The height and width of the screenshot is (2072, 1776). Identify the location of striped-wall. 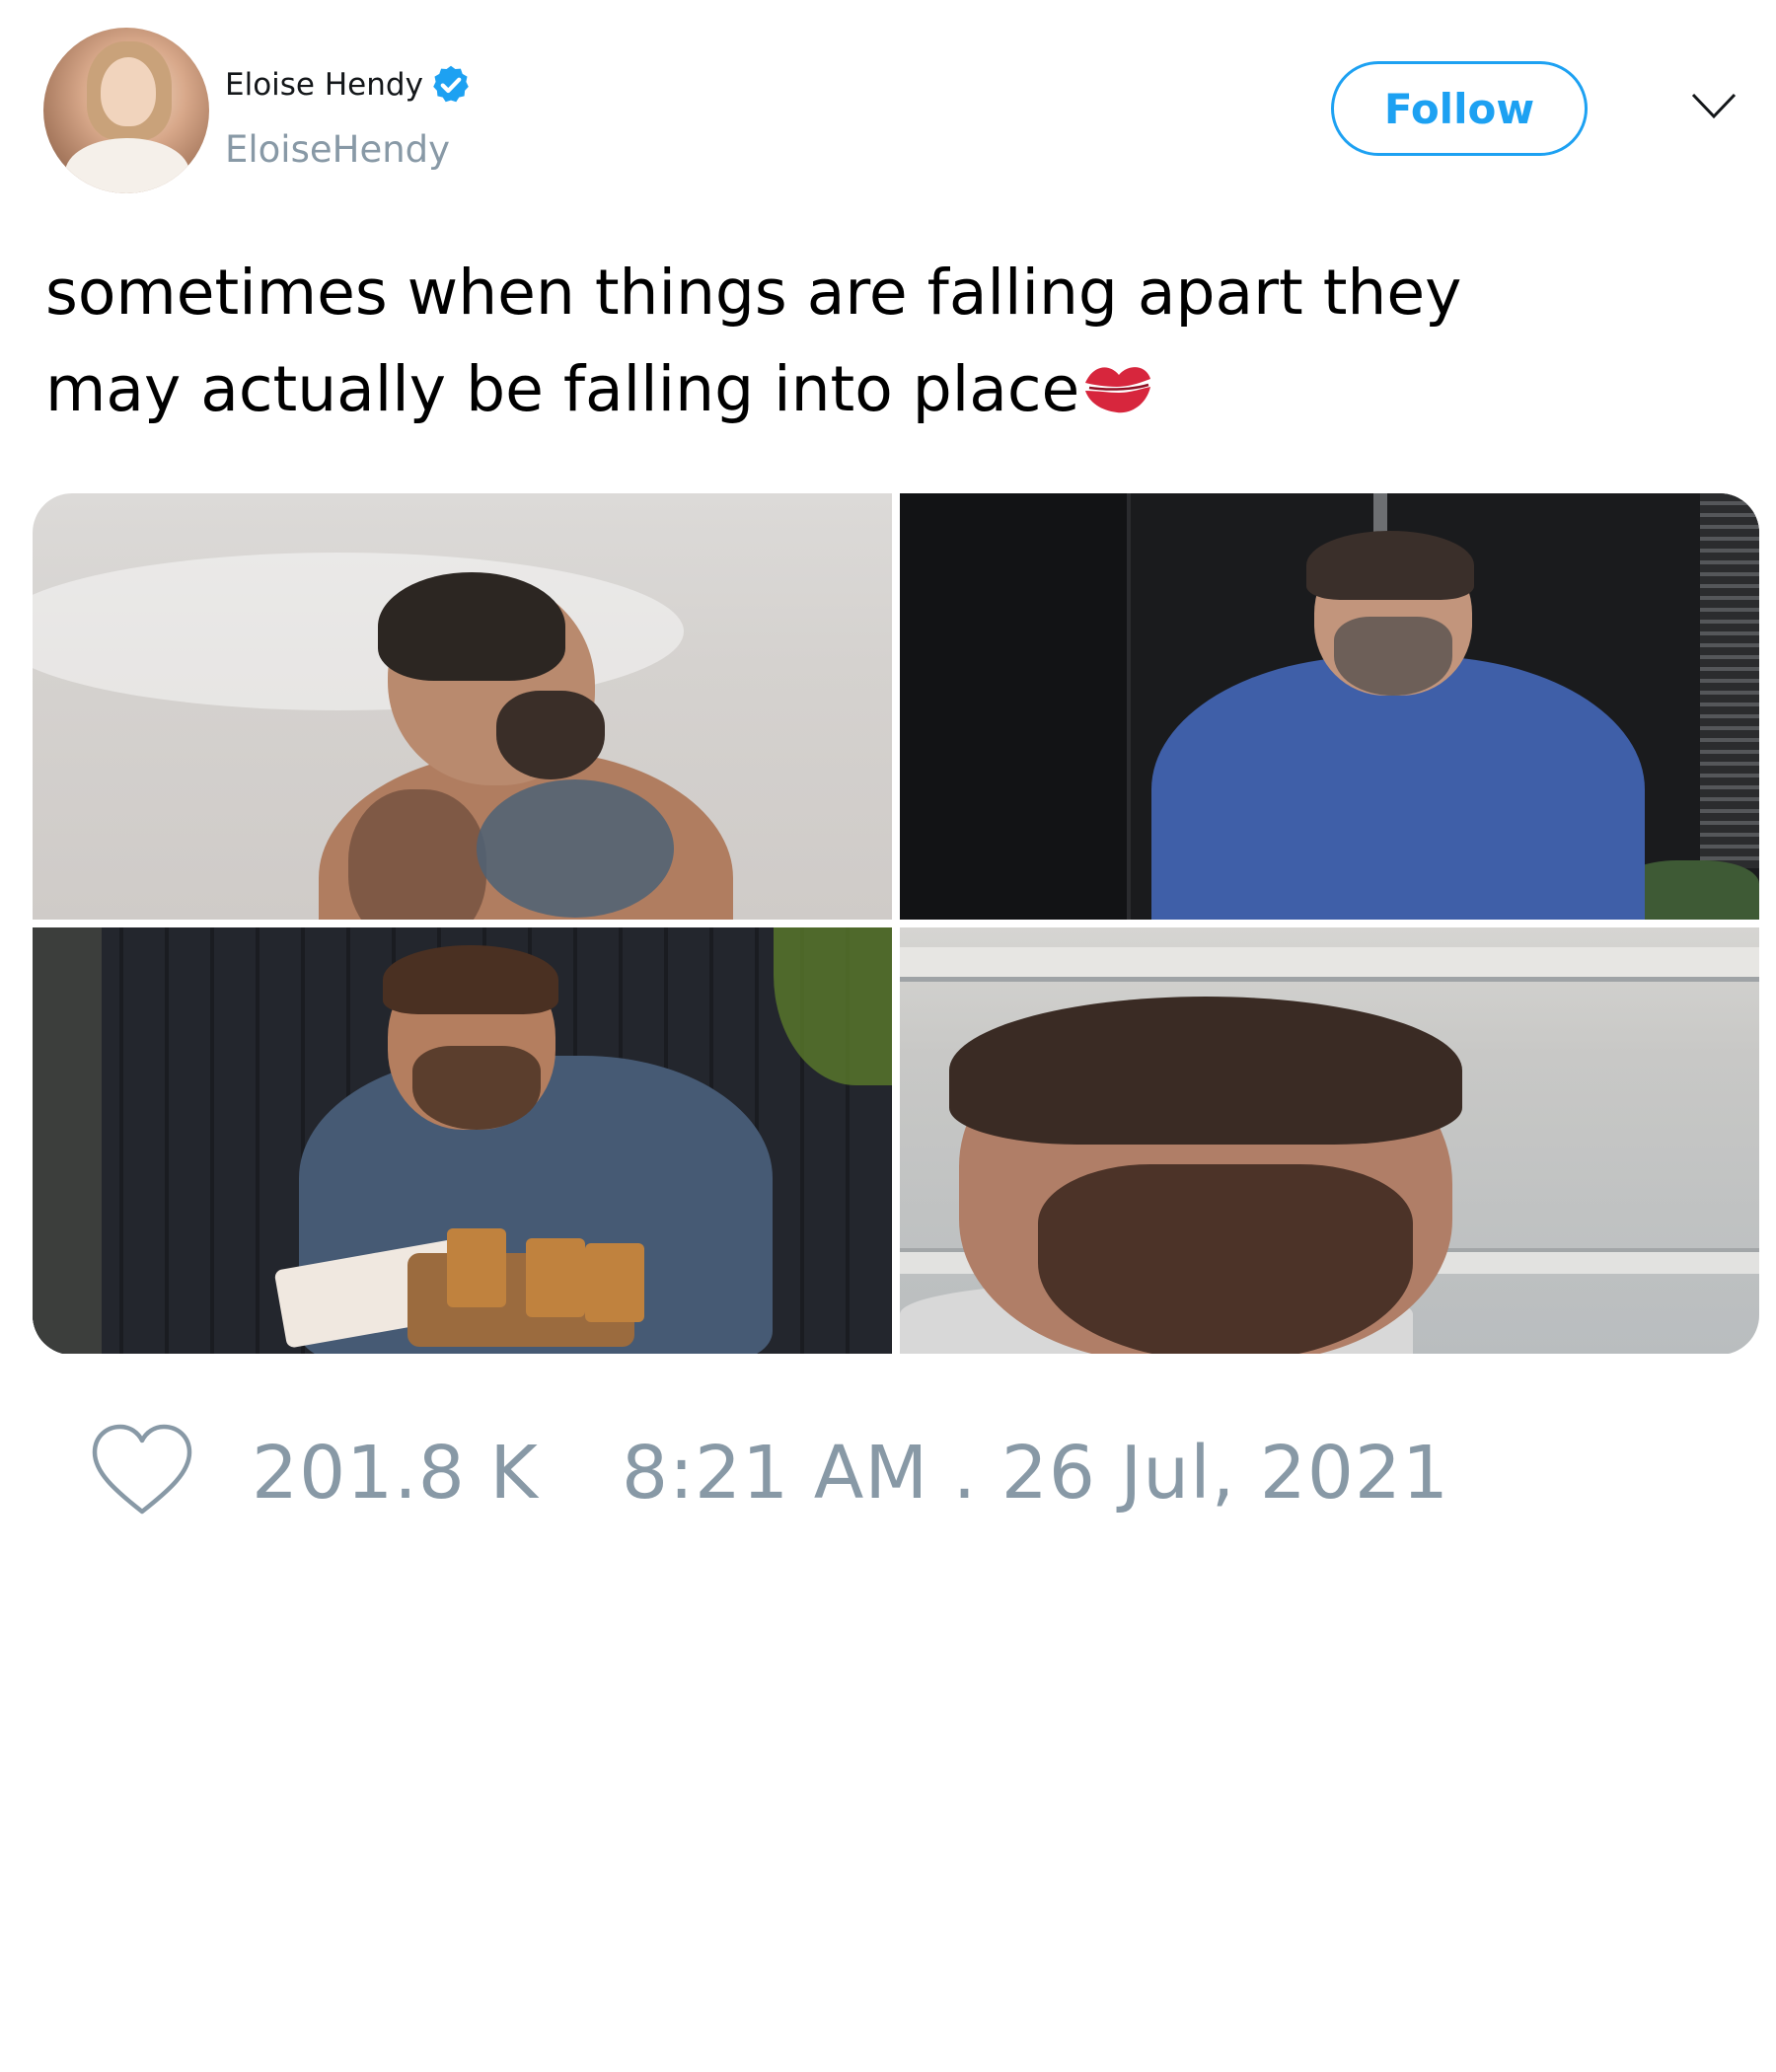
(1729, 681).